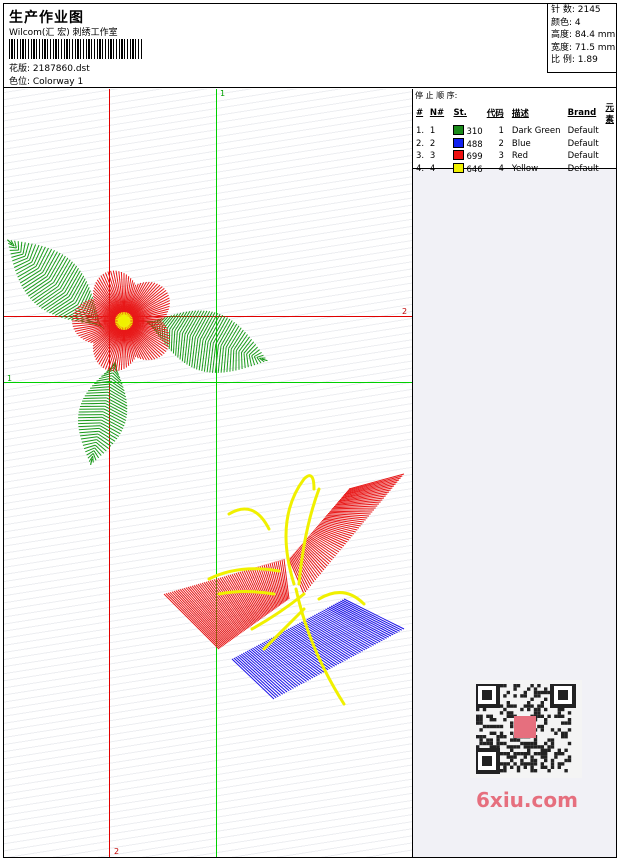 This screenshot has width=620, height=861. Describe the element at coordinates (574, 60) in the screenshot. I see `design-scale: 比 例: 1.89` at that location.